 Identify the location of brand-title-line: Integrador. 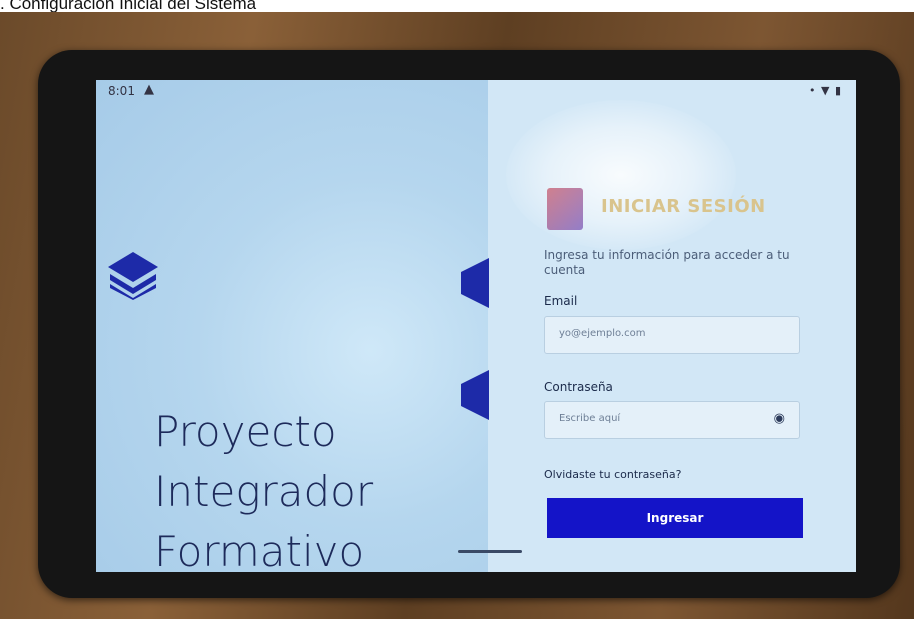
(264, 491).